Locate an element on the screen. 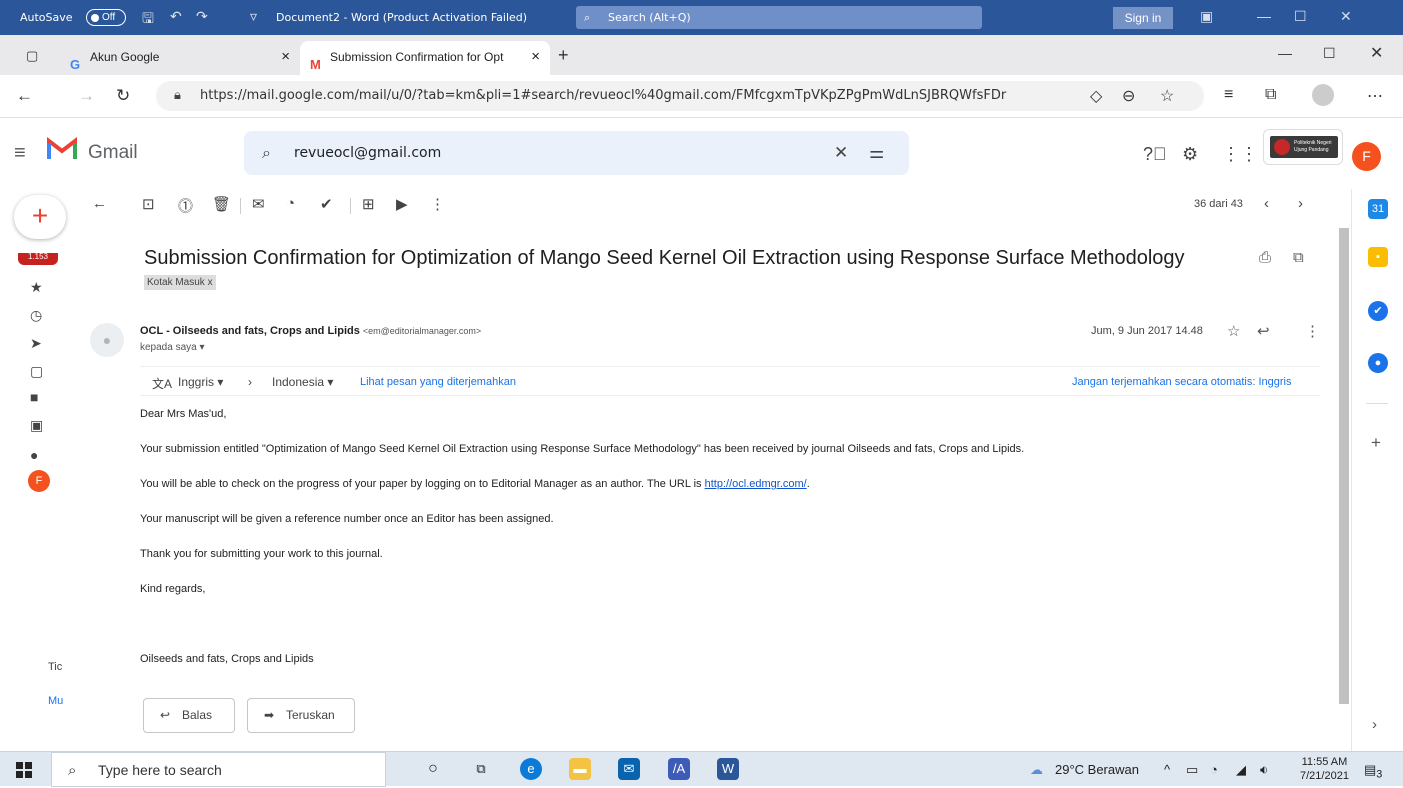 The height and width of the screenshot is (788, 1403). reply-button: ↩ Balas is located at coordinates (189, 715).